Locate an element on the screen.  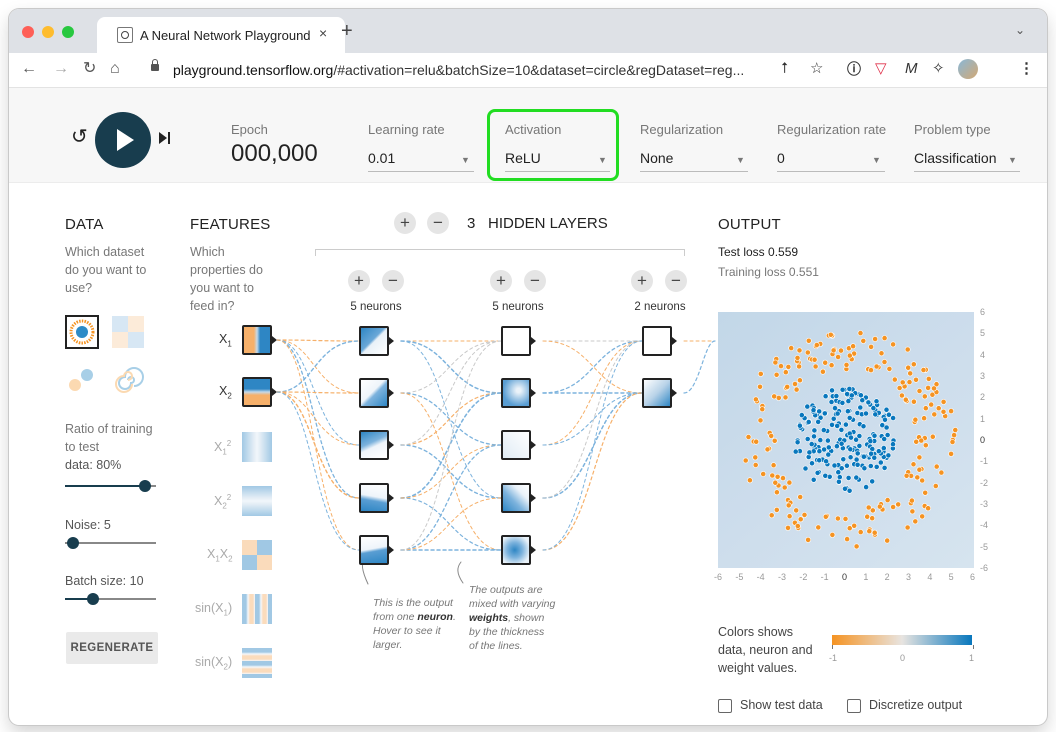
output-heatmap is located at coordinates (846, 440).